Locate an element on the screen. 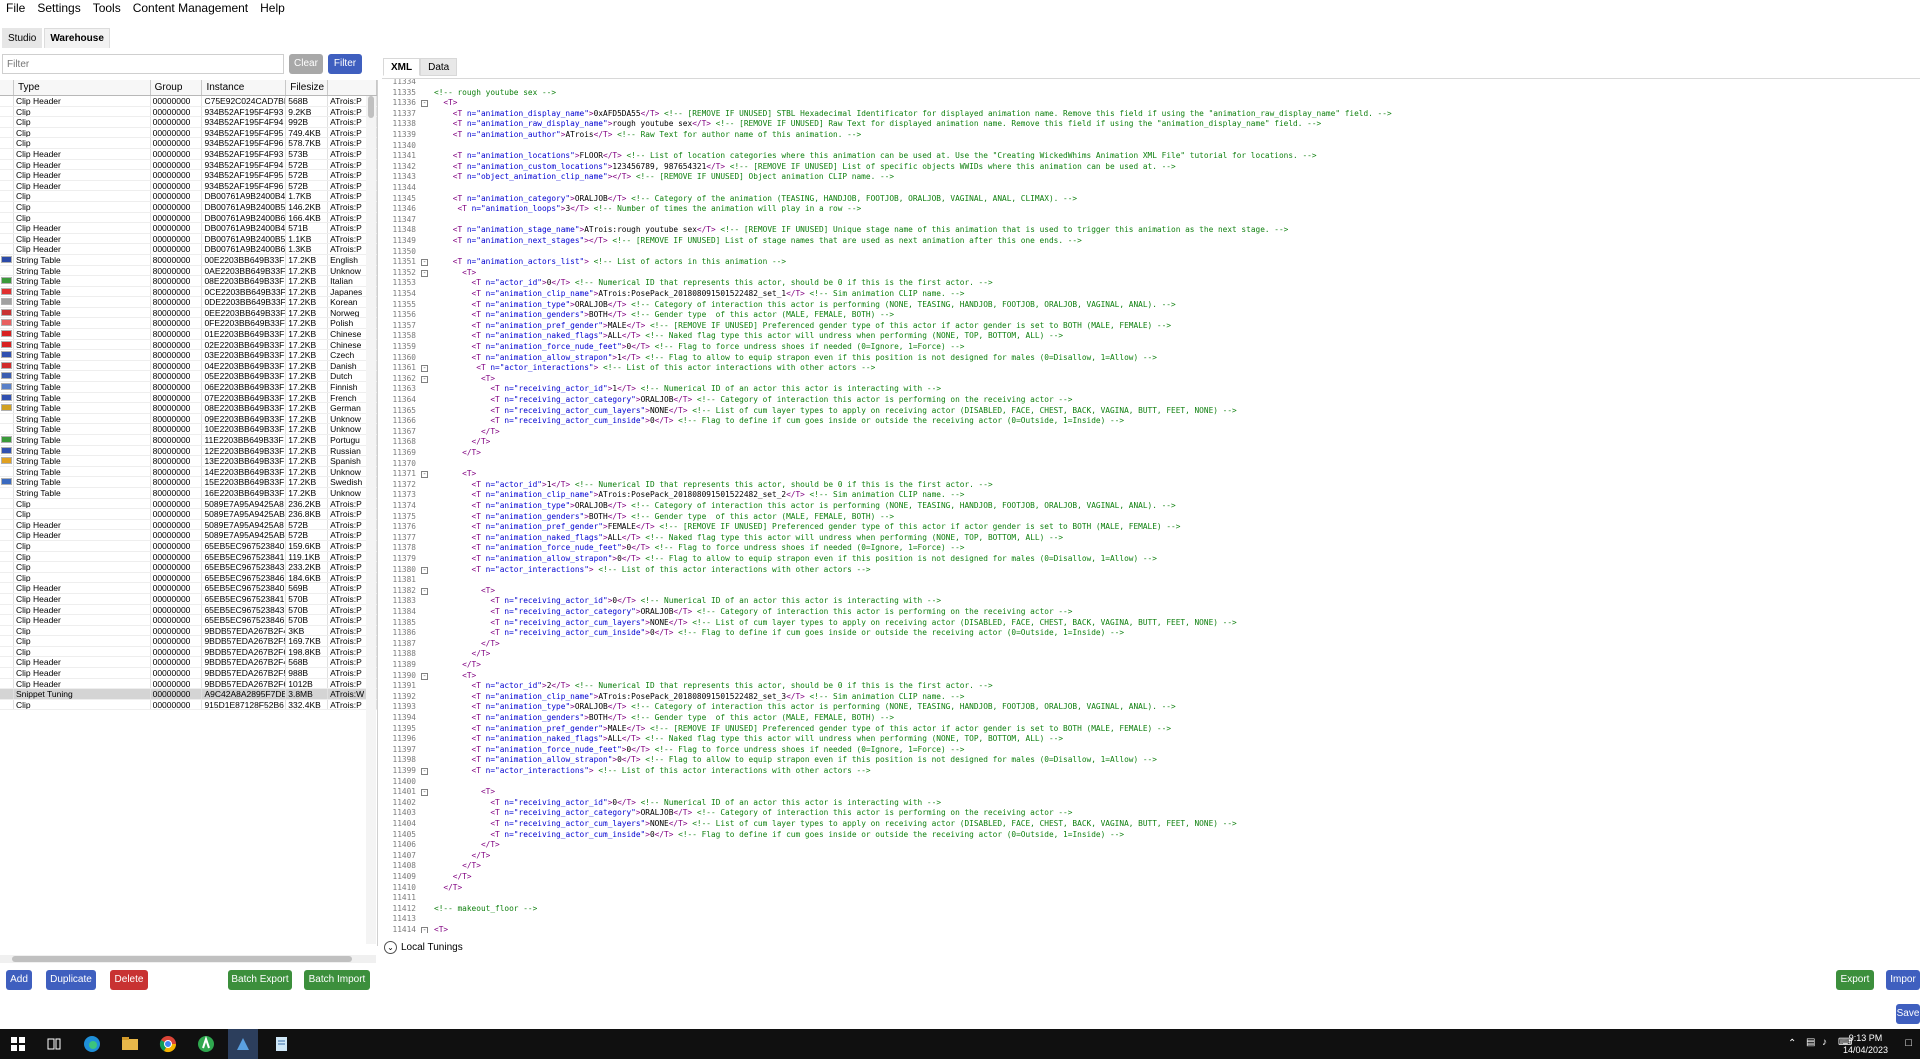 Image resolution: width=1920 pixels, height=1059 pixels. sims4-studio-icon is located at coordinates (243, 1044).